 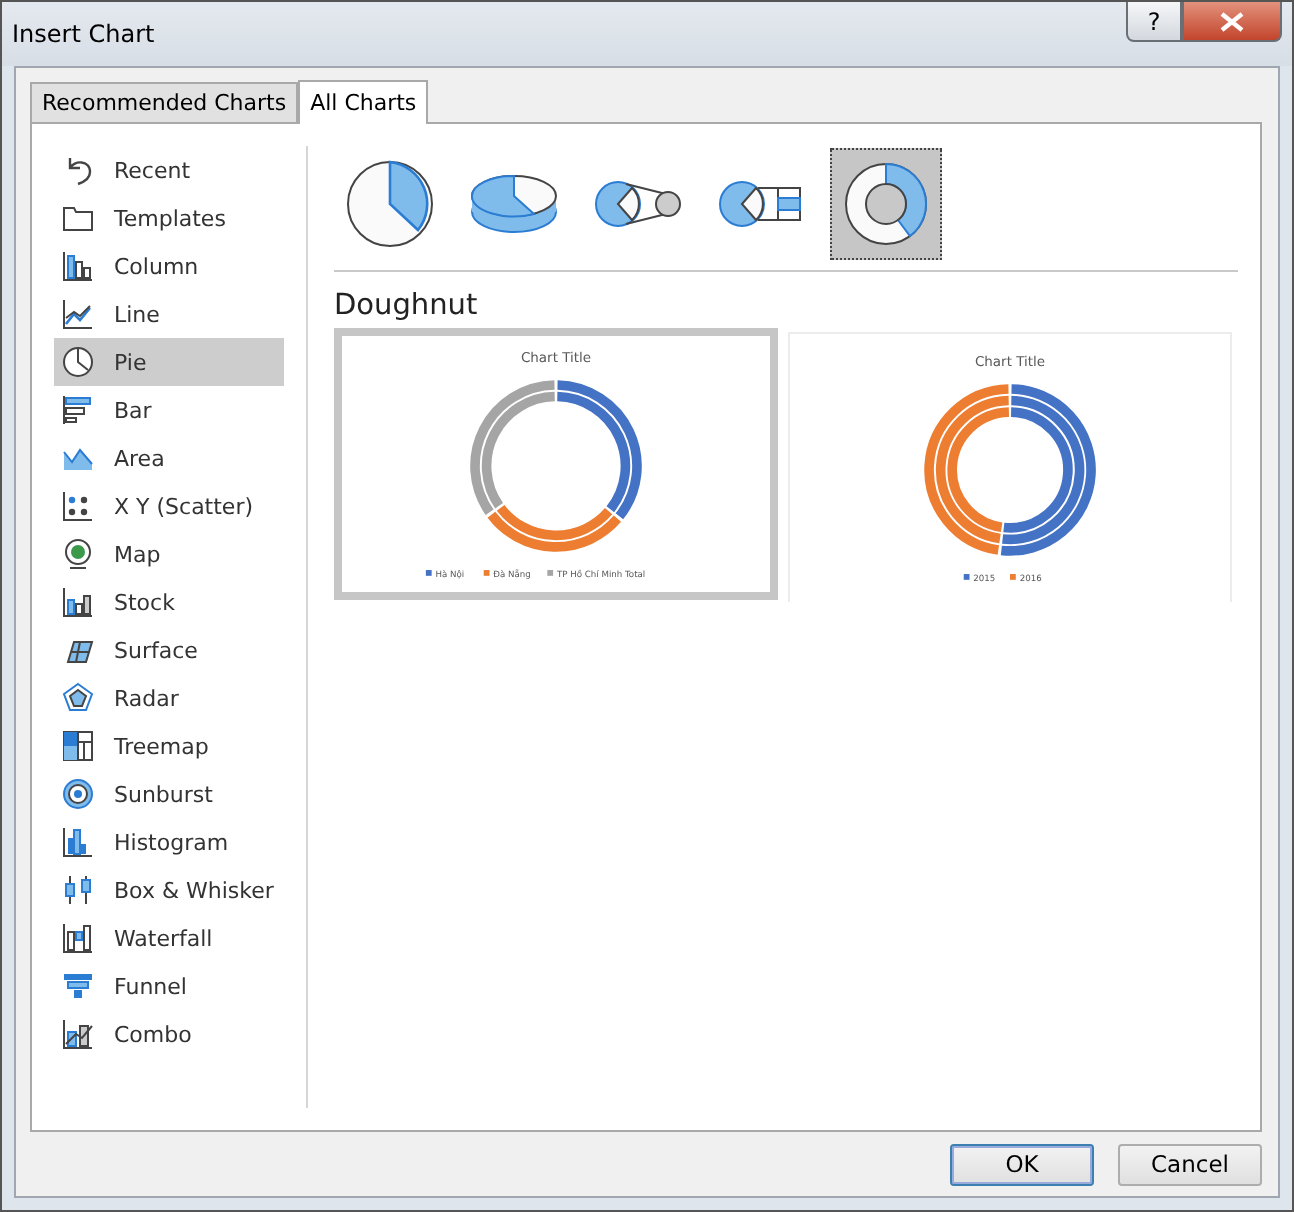 I want to click on column-chart-icon, so click(x=78, y=266).